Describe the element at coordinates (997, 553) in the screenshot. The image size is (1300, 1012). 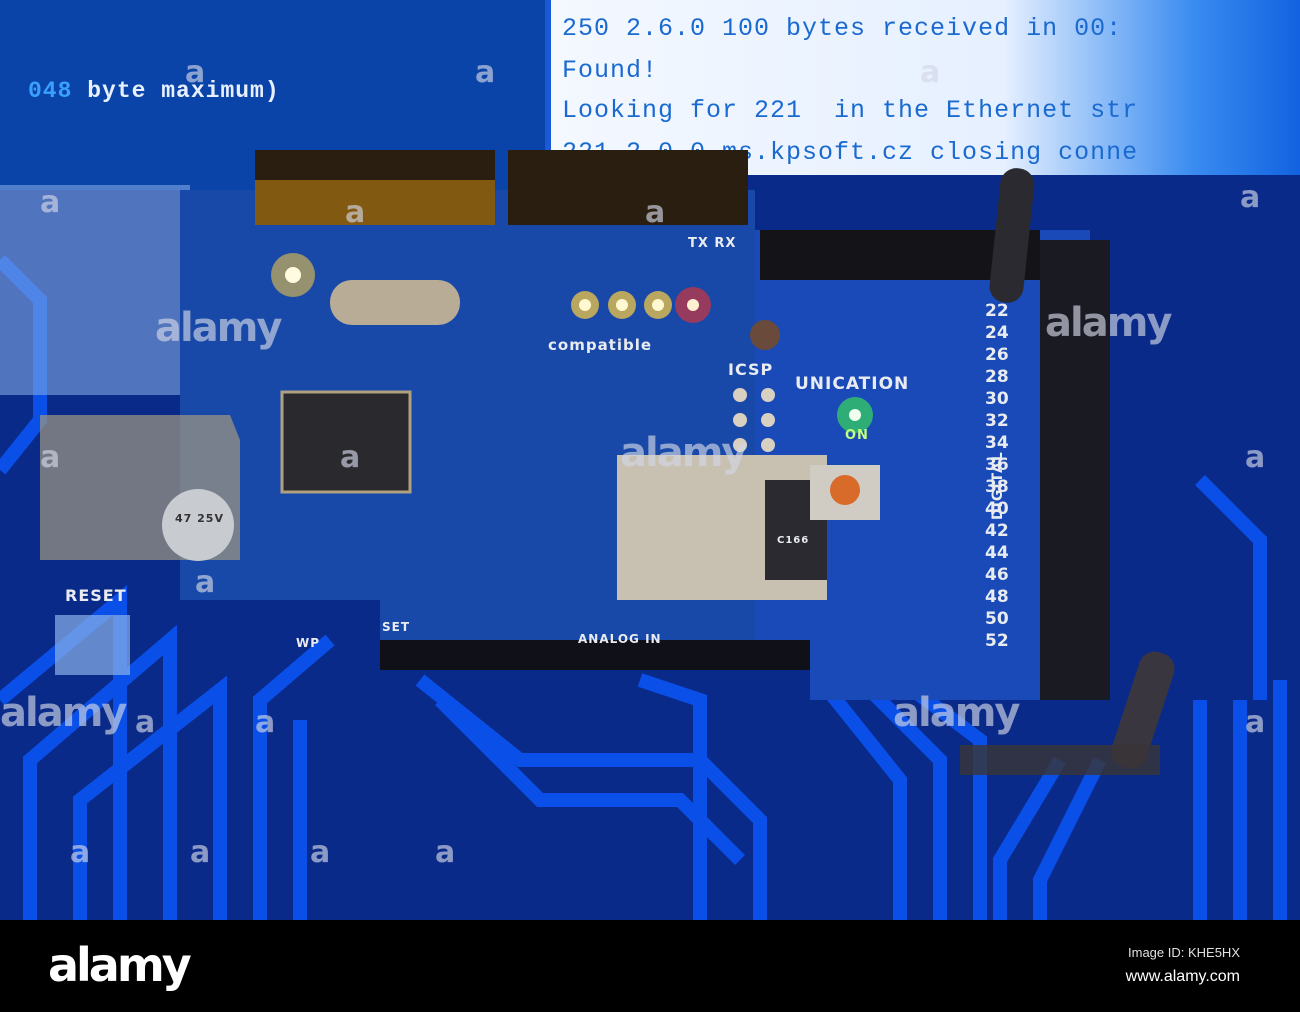
I see `pin-number: 44` at that location.